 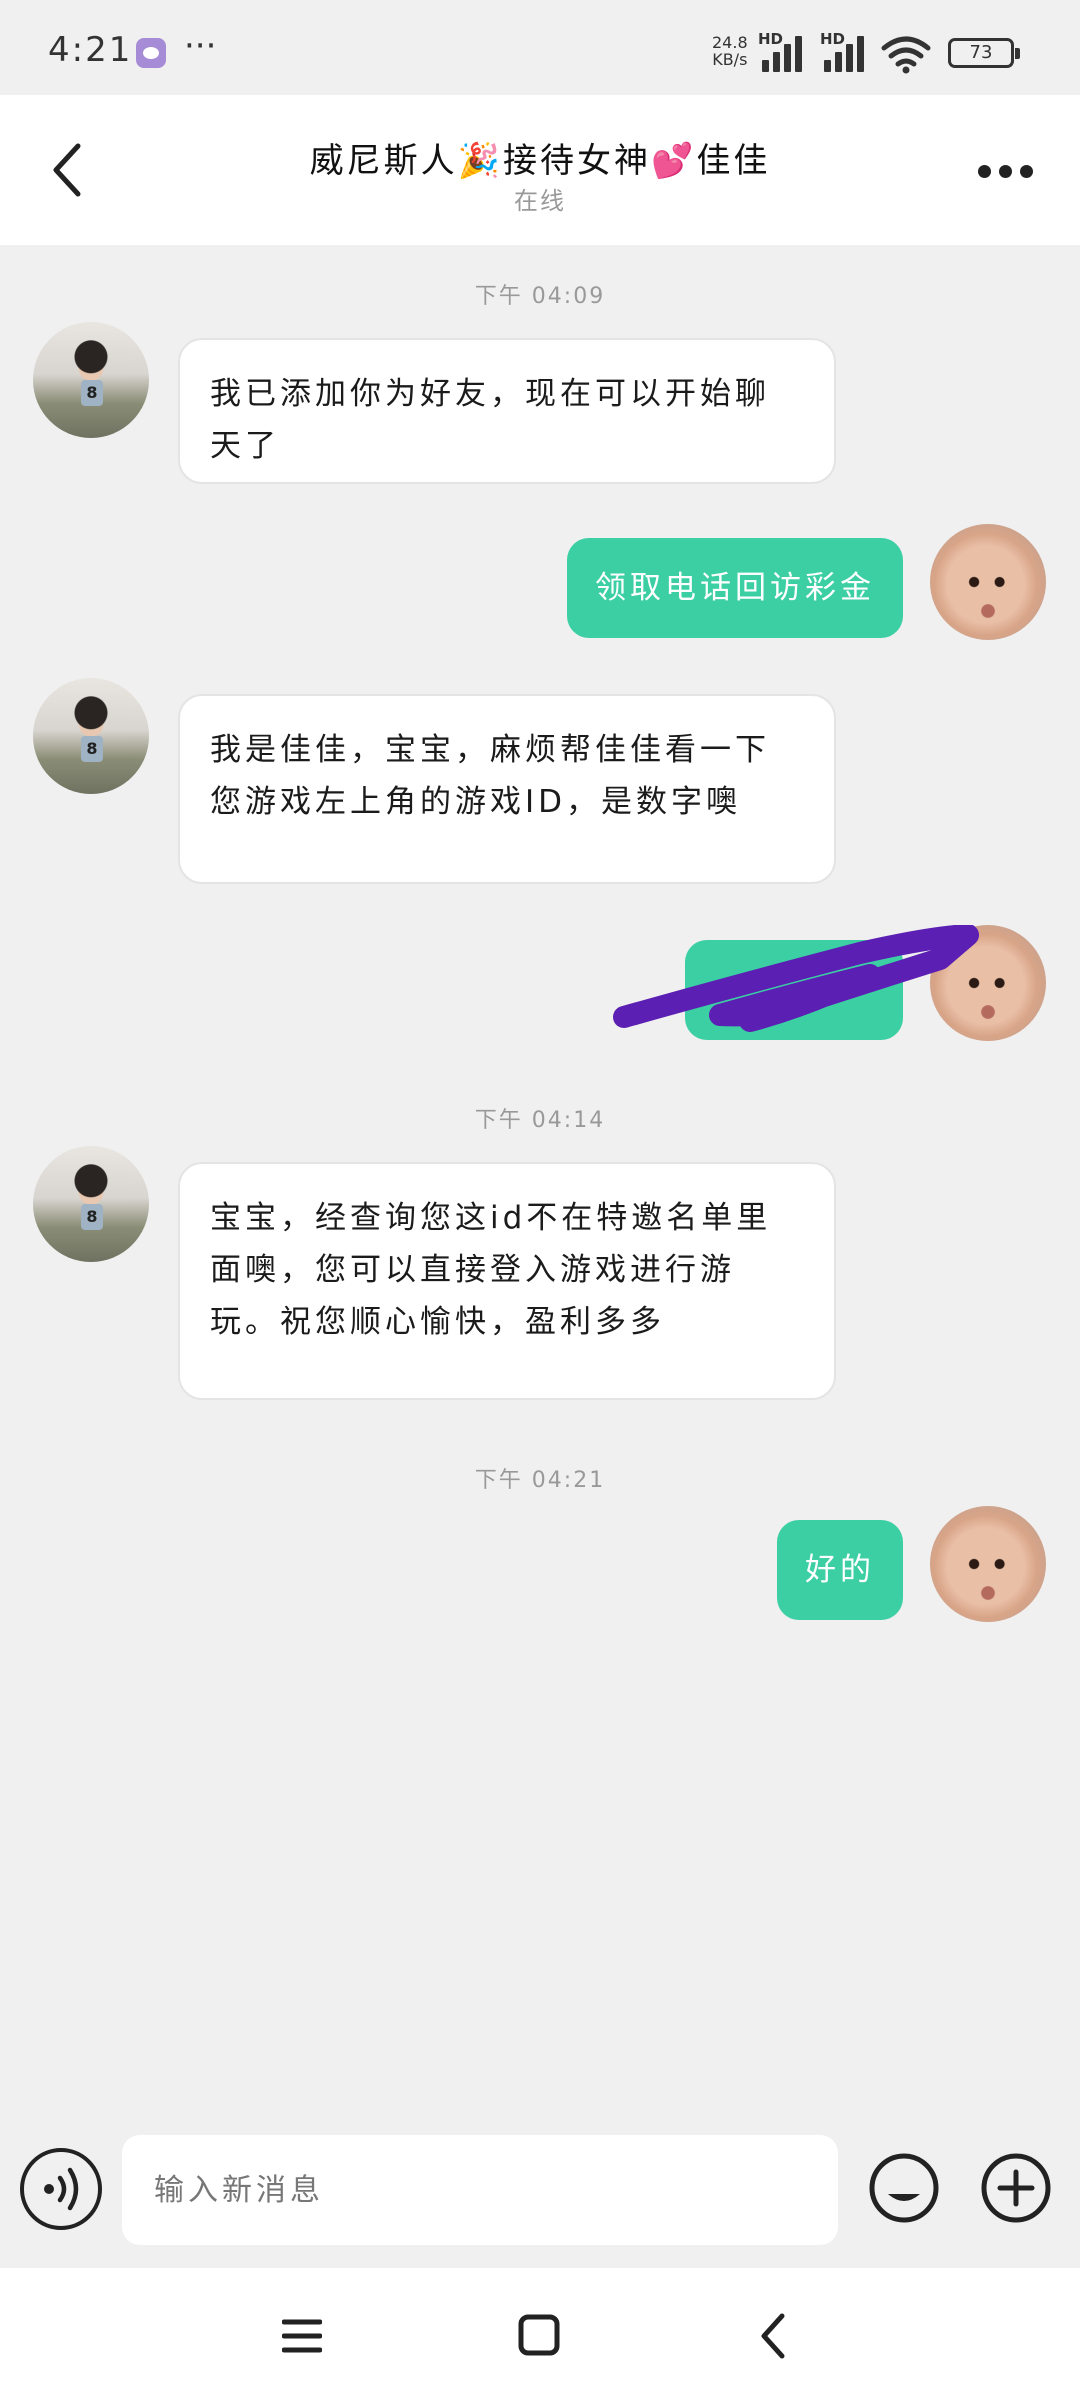 I want to click on message-input, so click(x=480, y=2190).